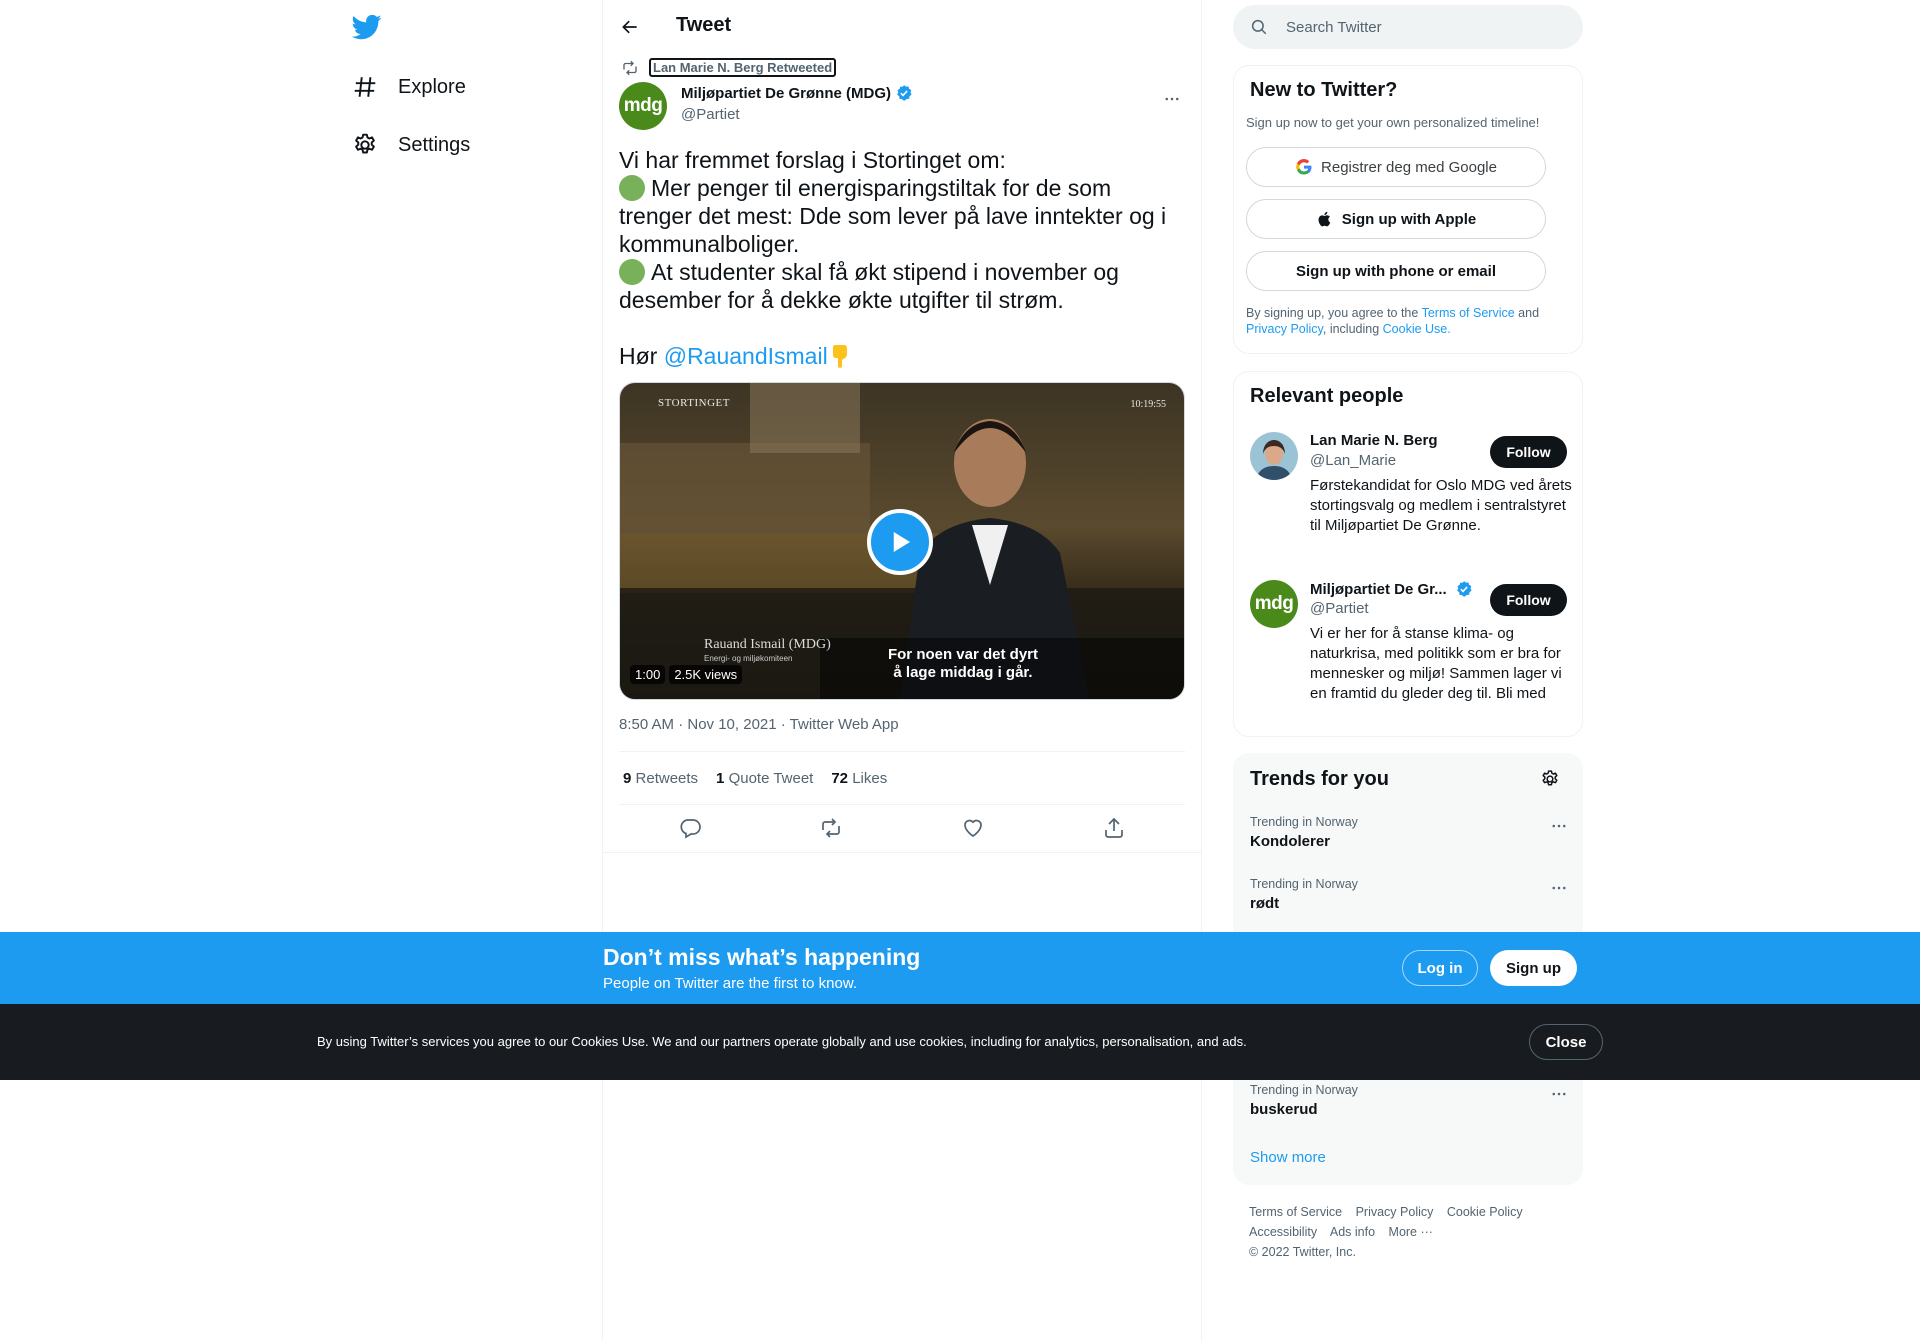  I want to click on video-views: 2.5K views, so click(706, 674).